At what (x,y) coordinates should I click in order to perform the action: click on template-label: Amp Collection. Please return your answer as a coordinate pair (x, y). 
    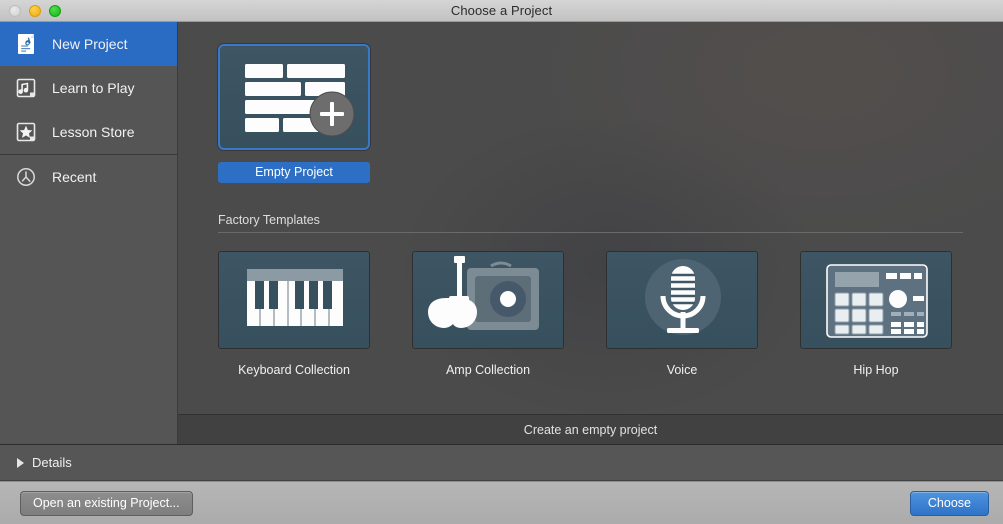
    Looking at the image, I should click on (488, 370).